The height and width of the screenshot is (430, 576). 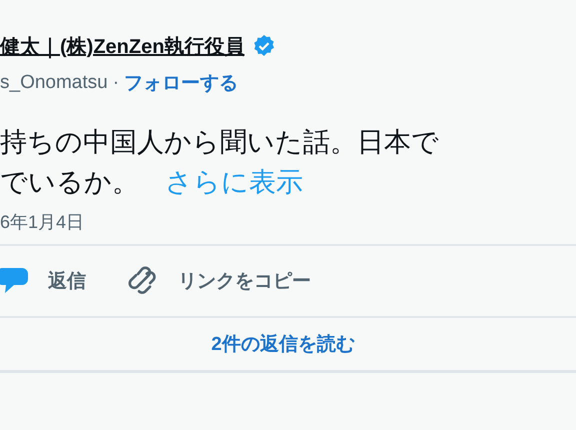 I want to click on link-button: リンクをコピー, so click(x=219, y=281).